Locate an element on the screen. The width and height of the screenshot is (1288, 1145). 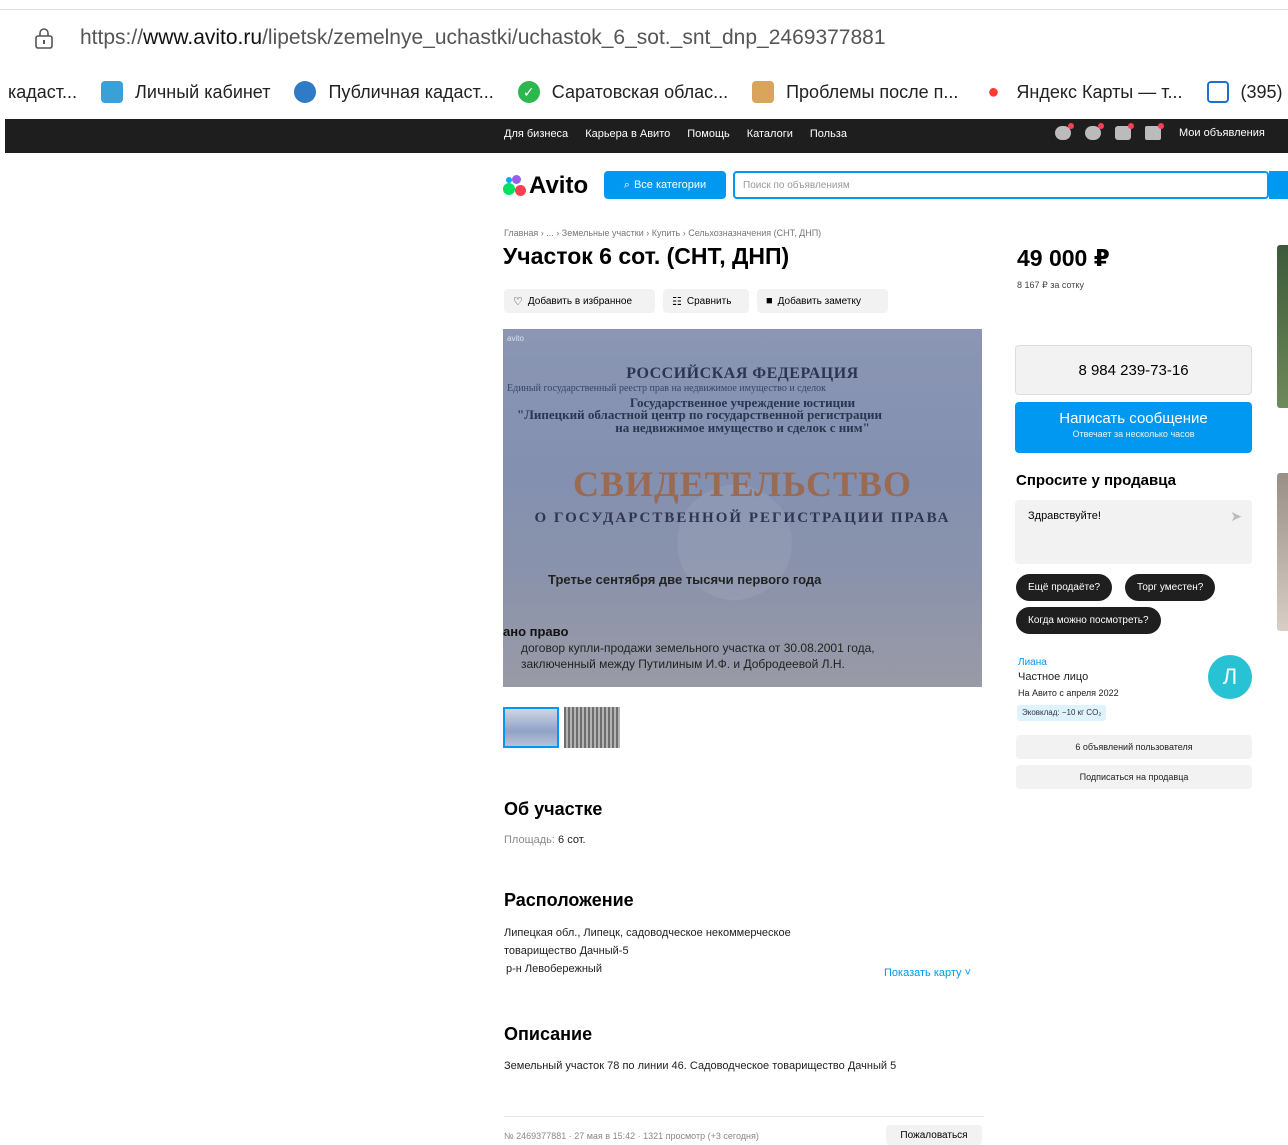
bookmark-item: (395) is located at coordinates (1244, 92).